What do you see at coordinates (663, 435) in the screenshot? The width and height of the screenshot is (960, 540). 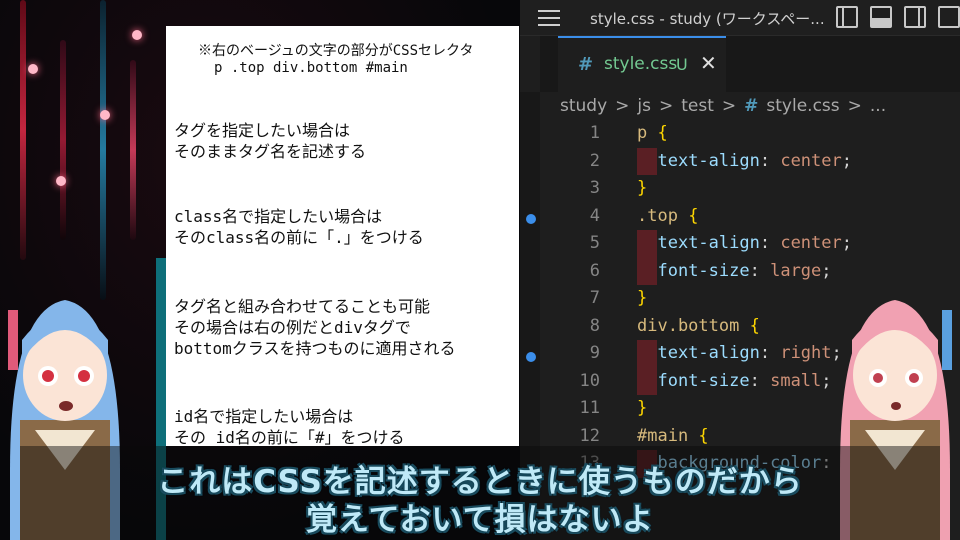 I see `css-selector: #main` at bounding box center [663, 435].